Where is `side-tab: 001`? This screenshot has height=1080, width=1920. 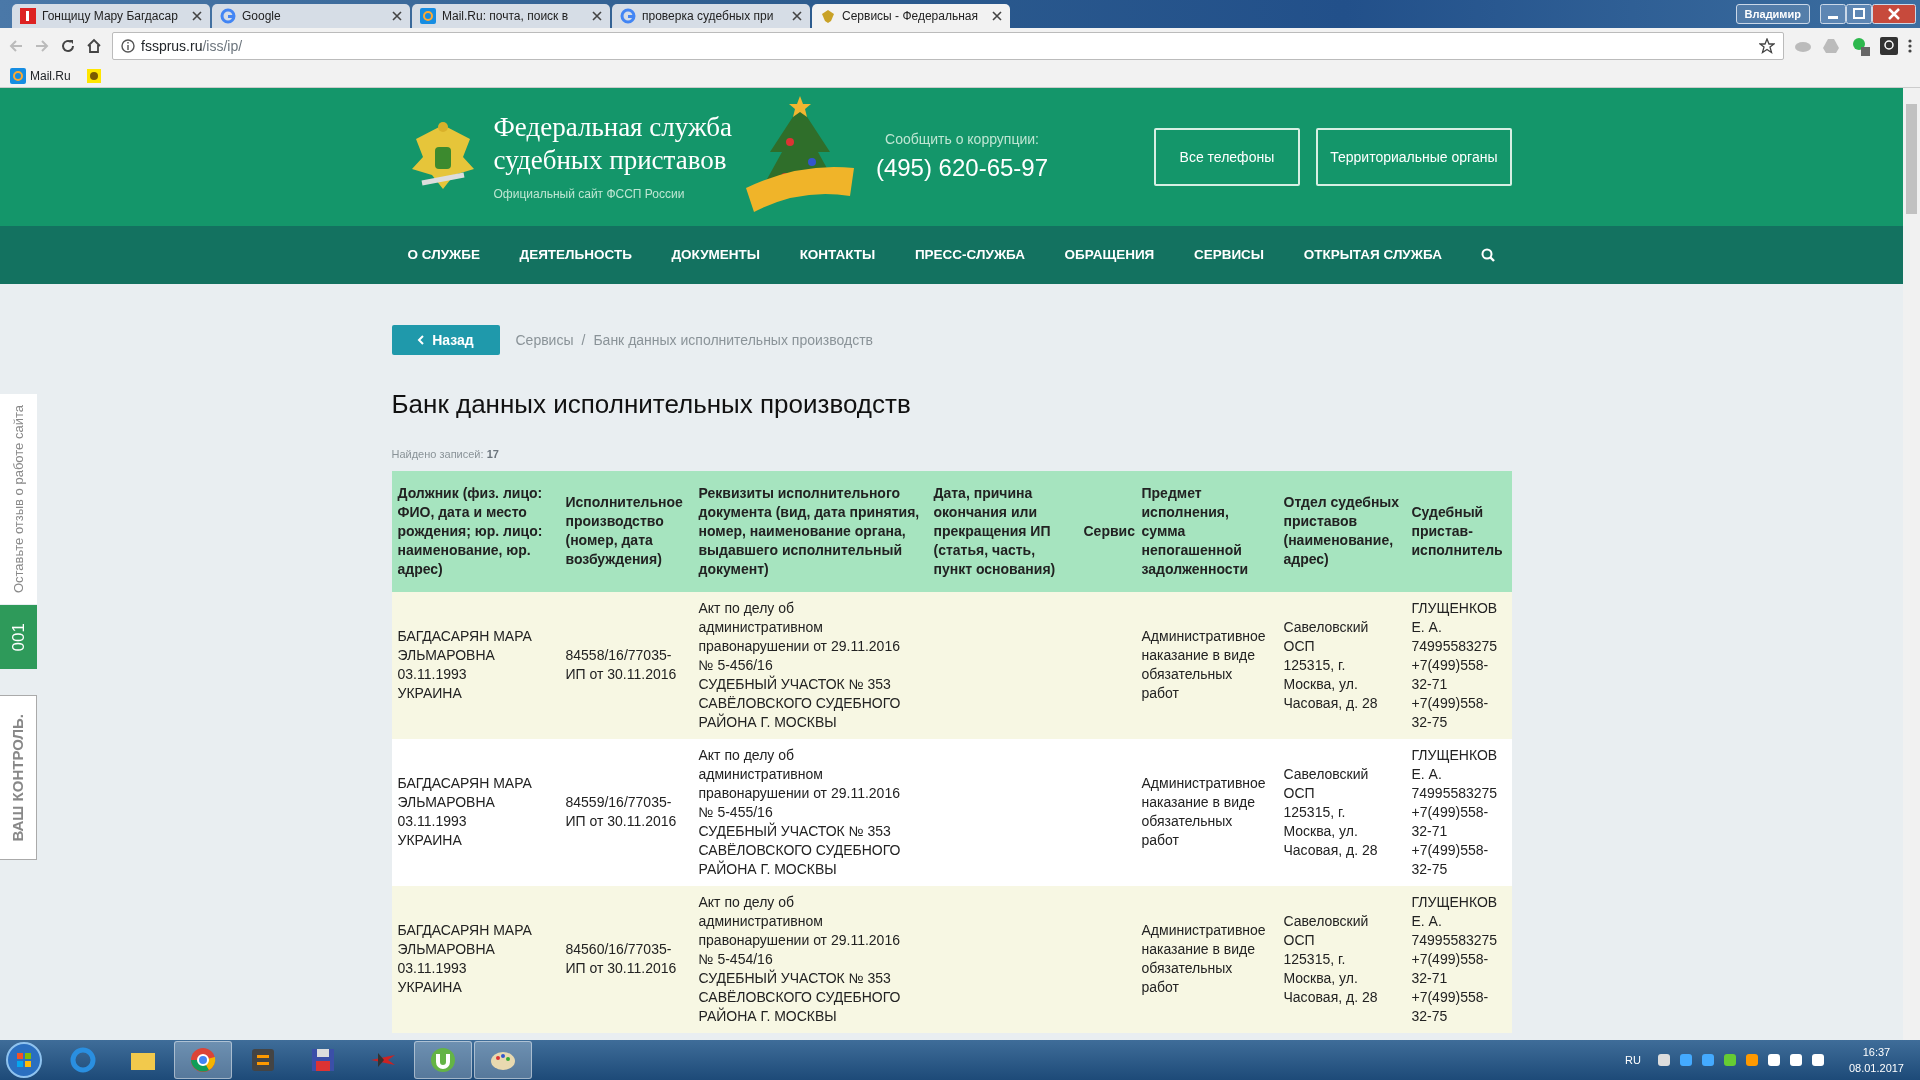 side-tab: 001 is located at coordinates (18, 637).